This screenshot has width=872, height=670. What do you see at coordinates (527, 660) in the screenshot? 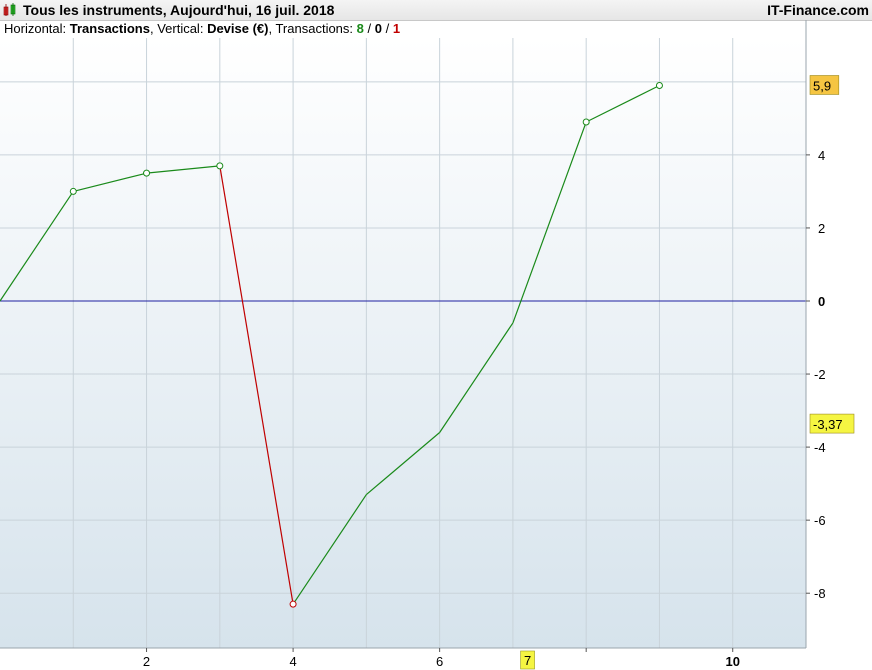
I see `x-highlight-label: 7` at bounding box center [527, 660].